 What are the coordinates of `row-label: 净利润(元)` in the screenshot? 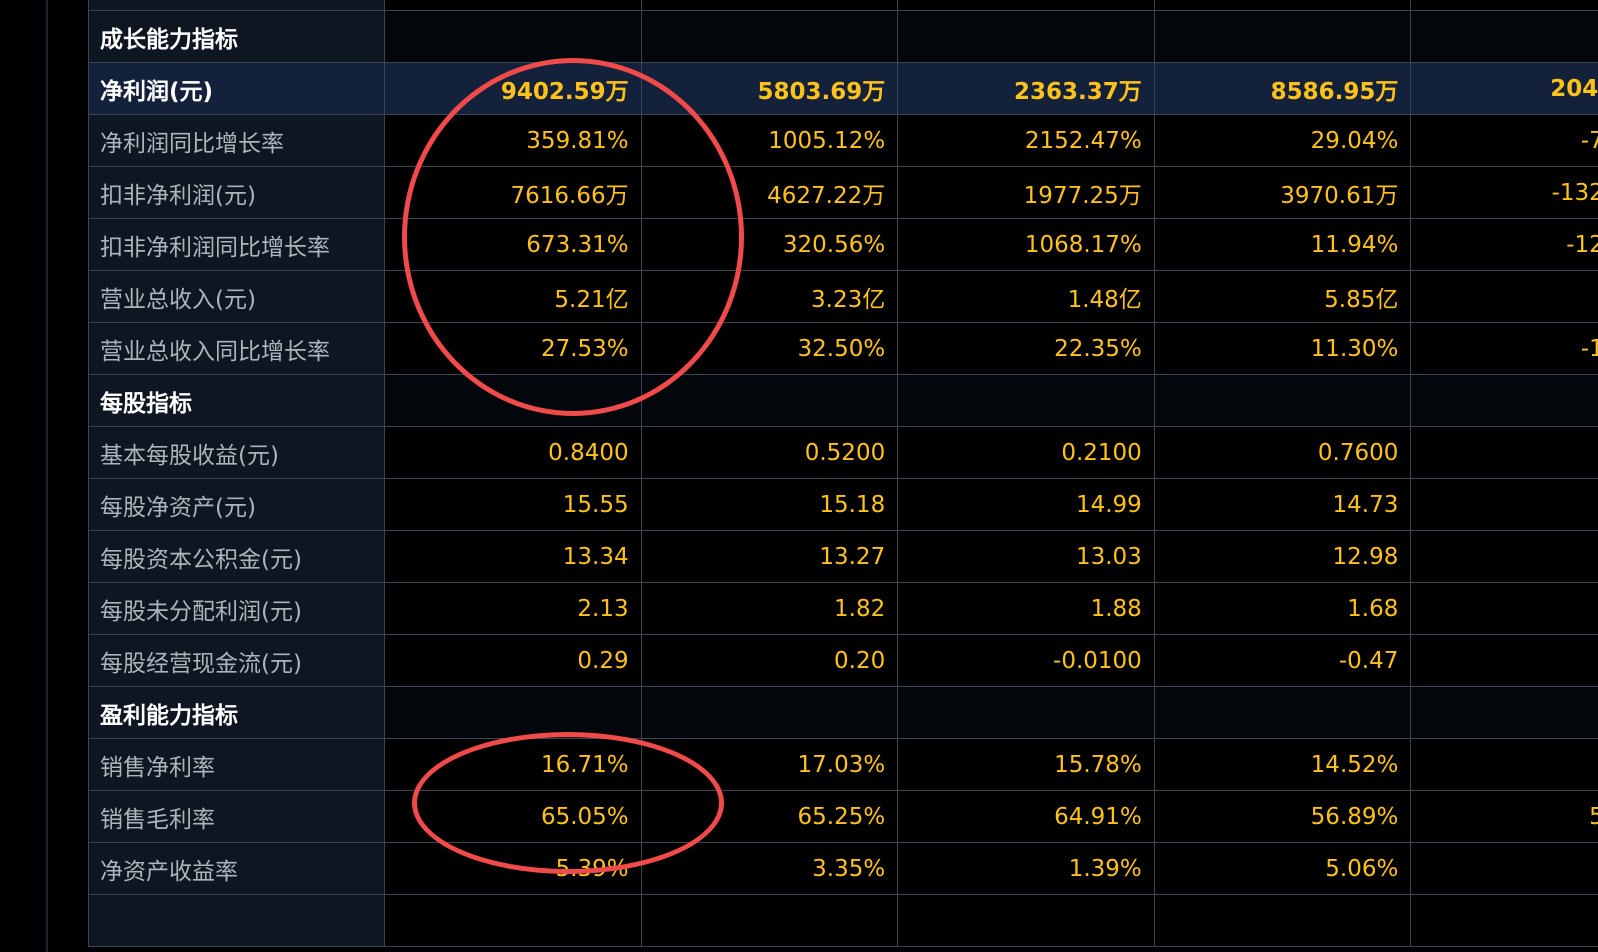 It's located at (237, 88).